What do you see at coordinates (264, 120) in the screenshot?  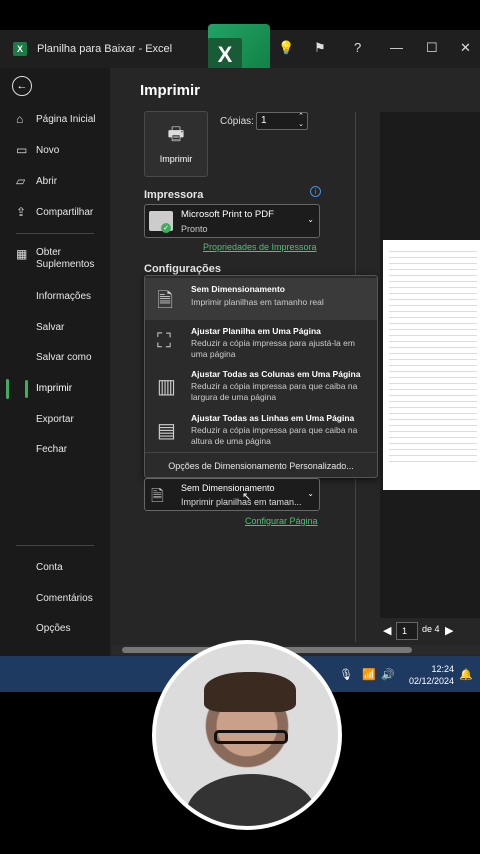 I see `copies-value: 1` at bounding box center [264, 120].